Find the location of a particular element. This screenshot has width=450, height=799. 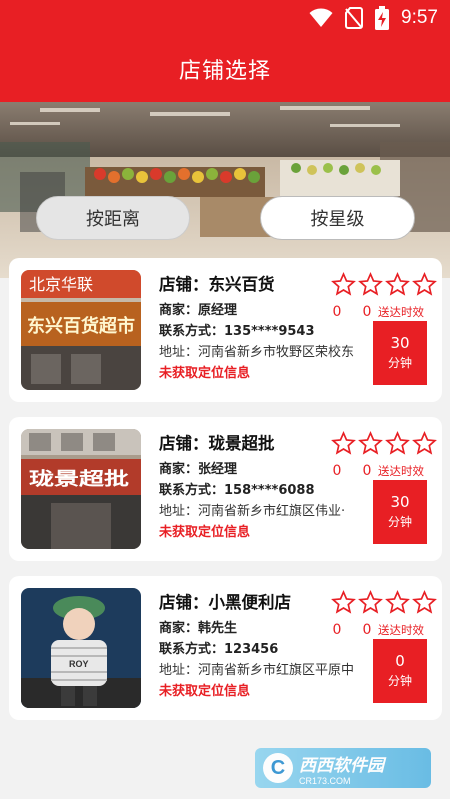

store-photo-sign-small: 北京华联 is located at coordinates (61, 284).